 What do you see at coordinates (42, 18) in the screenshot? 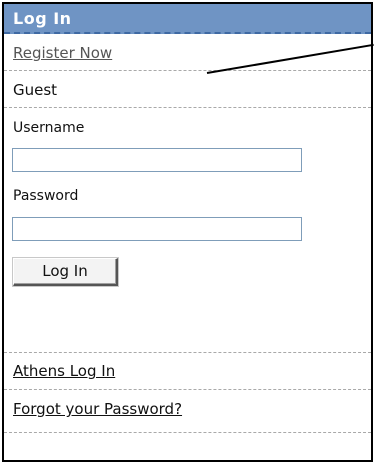
I see `panel-title: Log In` at bounding box center [42, 18].